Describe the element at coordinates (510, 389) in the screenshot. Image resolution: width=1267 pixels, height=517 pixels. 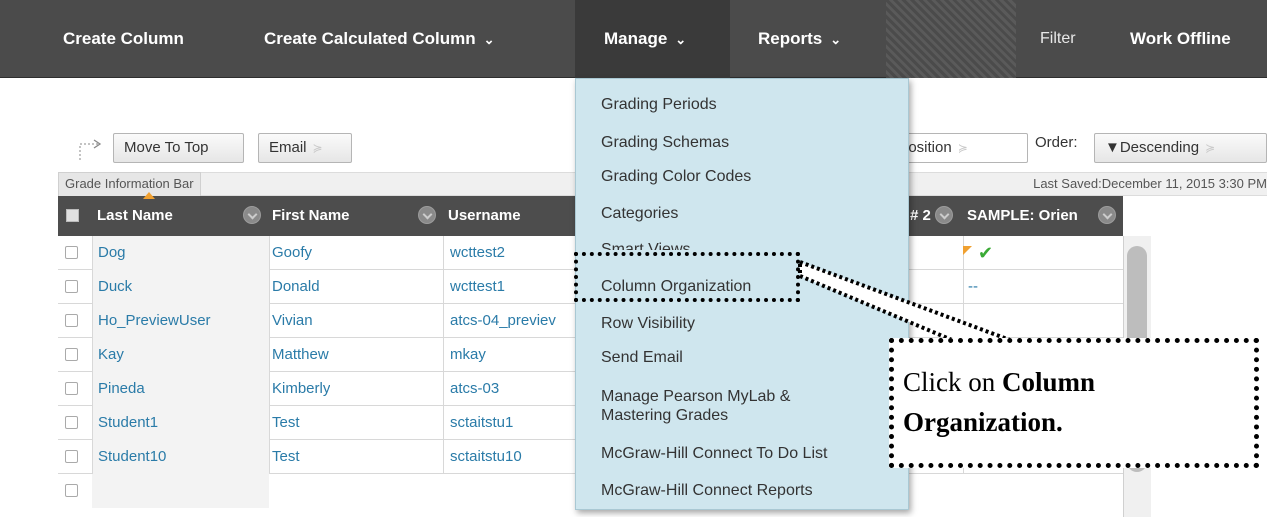
I see `username-cell: atcs-03` at that location.